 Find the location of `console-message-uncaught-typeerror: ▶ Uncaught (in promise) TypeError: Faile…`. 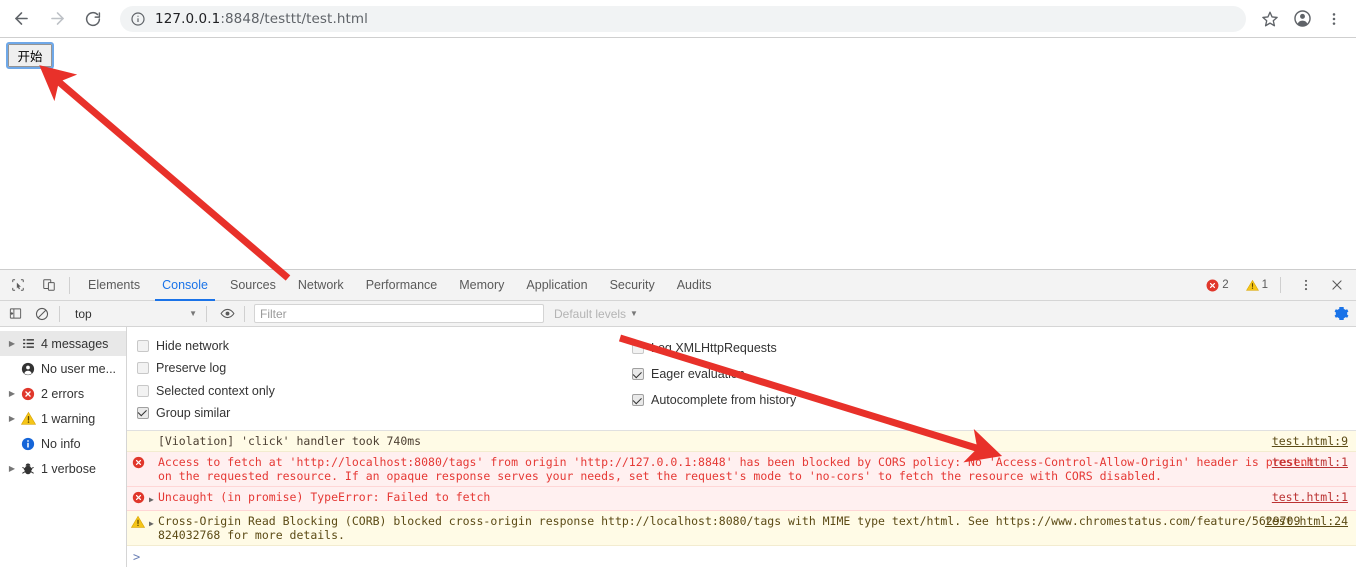

console-message-uncaught-typeerror: ▶ Uncaught (in promise) TypeError: Faile… is located at coordinates (741, 499).